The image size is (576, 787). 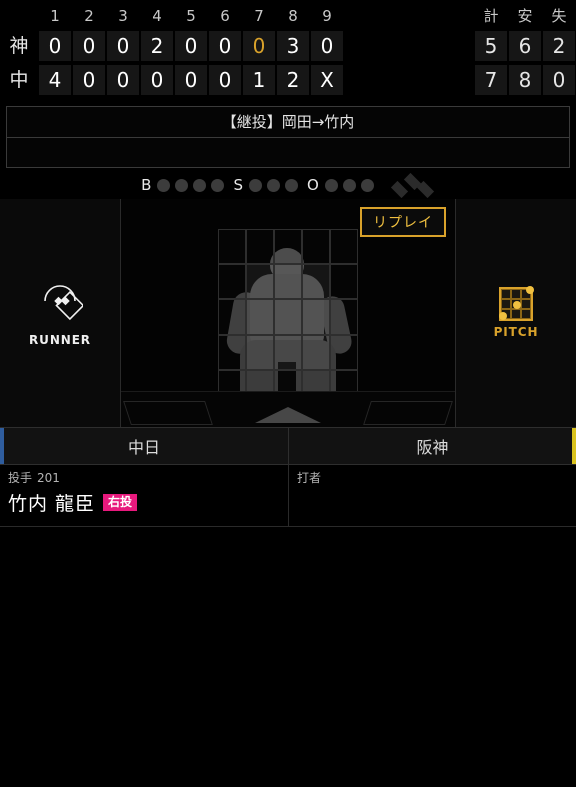 I want to click on first-base-indicator, so click(x=425, y=189).